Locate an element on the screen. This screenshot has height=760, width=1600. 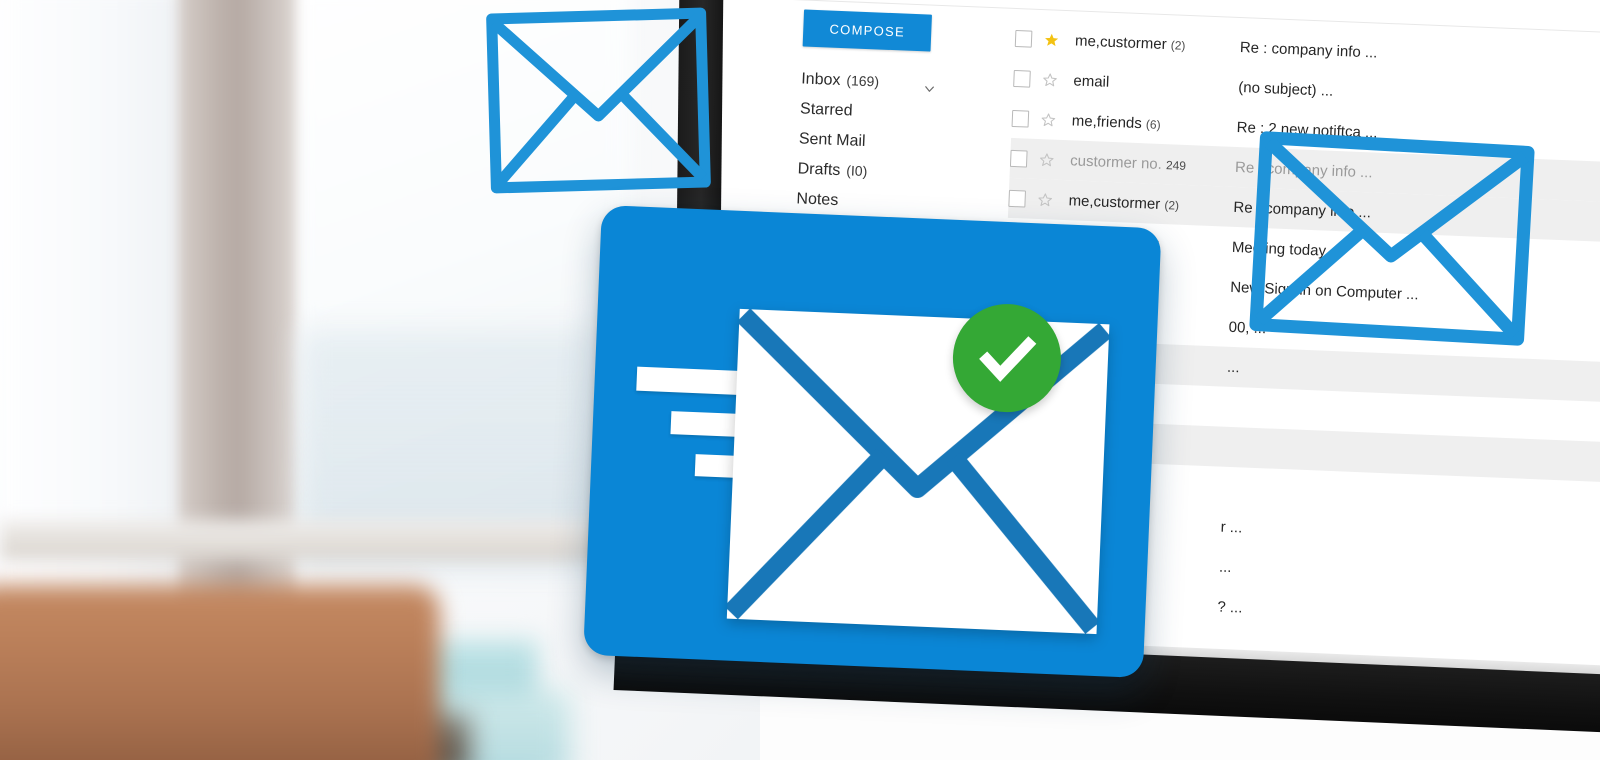
sidebar-item-label: Inbox is located at coordinates (820, 80).